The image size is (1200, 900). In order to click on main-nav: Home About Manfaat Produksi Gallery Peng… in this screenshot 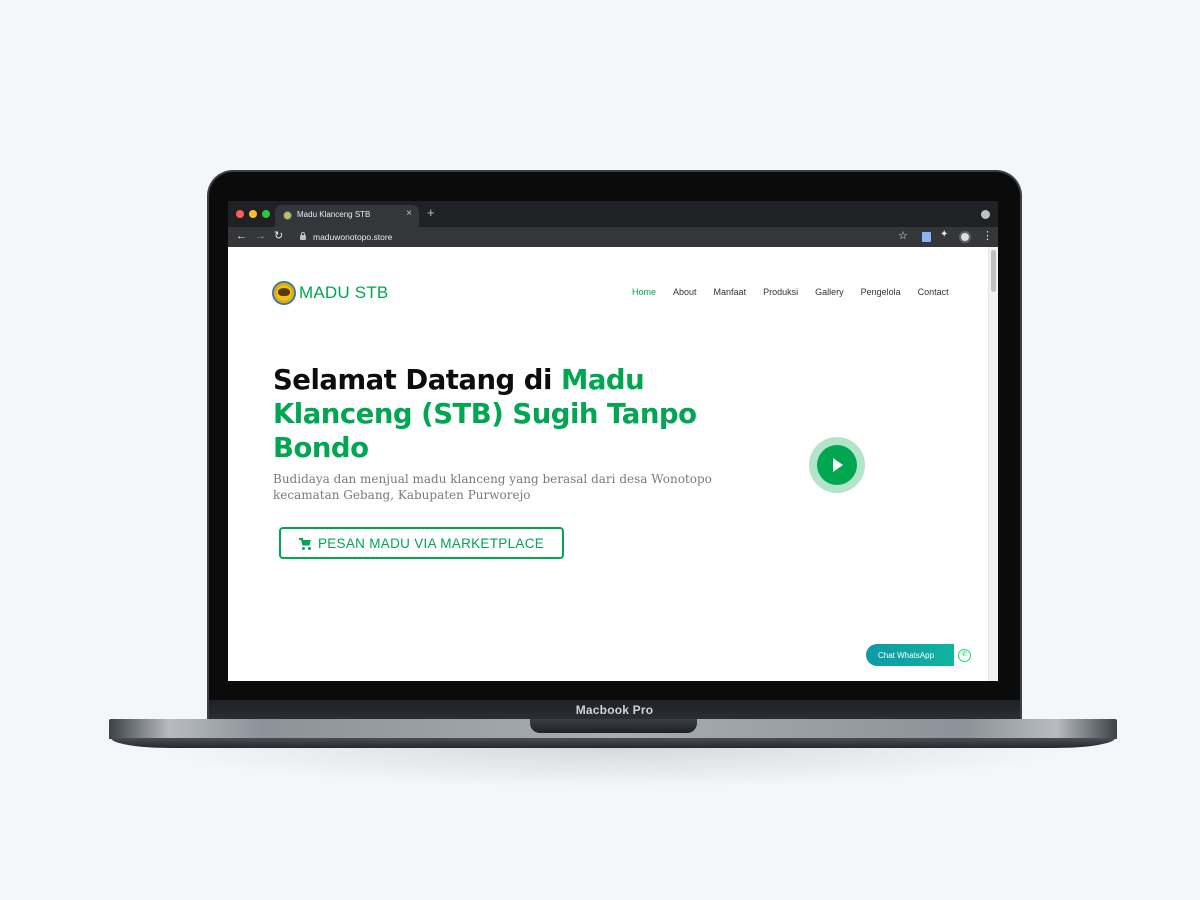, I will do `click(799, 292)`.